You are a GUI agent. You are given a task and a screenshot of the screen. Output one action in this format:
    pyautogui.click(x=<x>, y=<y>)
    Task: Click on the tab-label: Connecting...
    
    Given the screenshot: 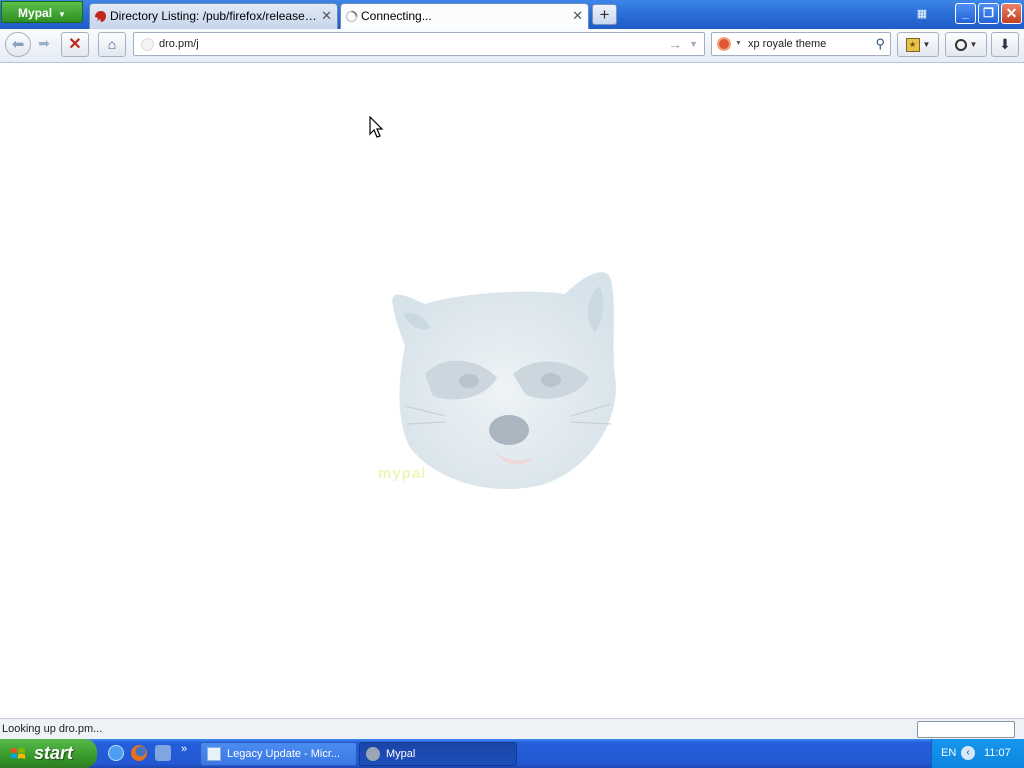 What is the action you would take?
    pyautogui.click(x=396, y=16)
    